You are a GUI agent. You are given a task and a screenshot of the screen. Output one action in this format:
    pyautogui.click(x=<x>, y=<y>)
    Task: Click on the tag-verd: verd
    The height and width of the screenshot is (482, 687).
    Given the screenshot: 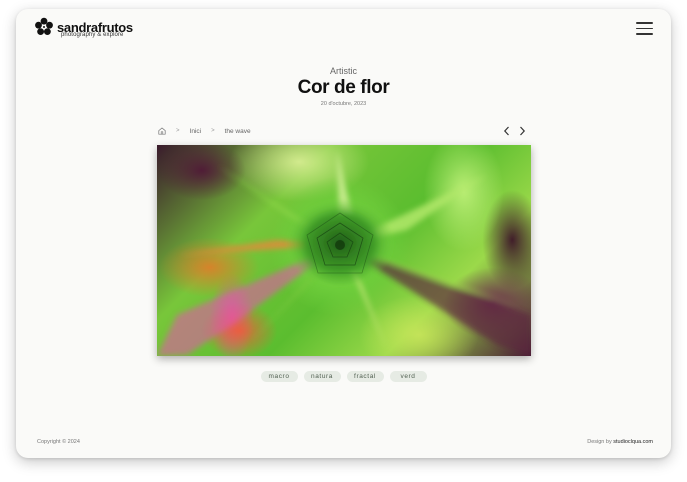 What is the action you would take?
    pyautogui.click(x=408, y=376)
    